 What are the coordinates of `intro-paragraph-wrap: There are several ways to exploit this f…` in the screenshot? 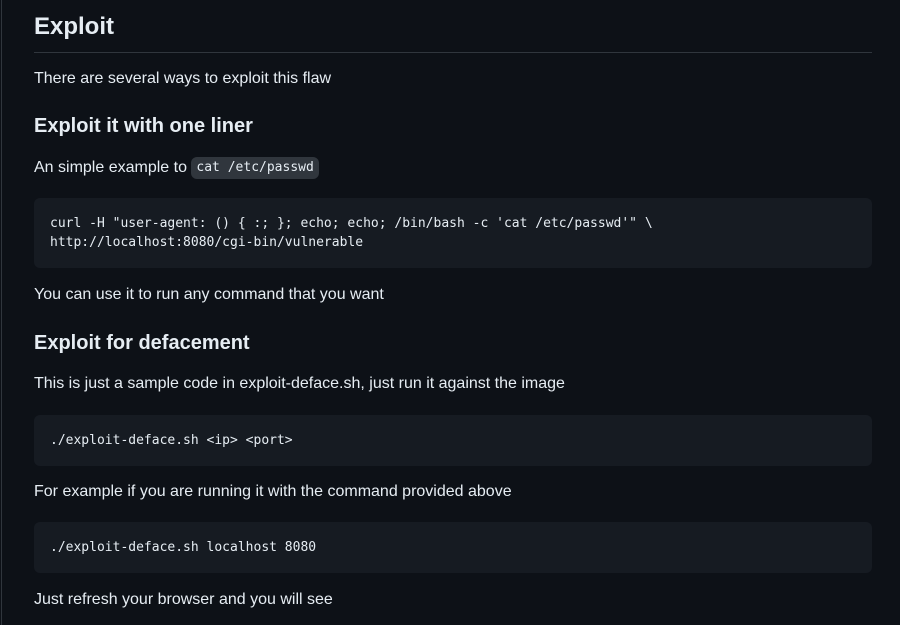 It's located at (453, 79).